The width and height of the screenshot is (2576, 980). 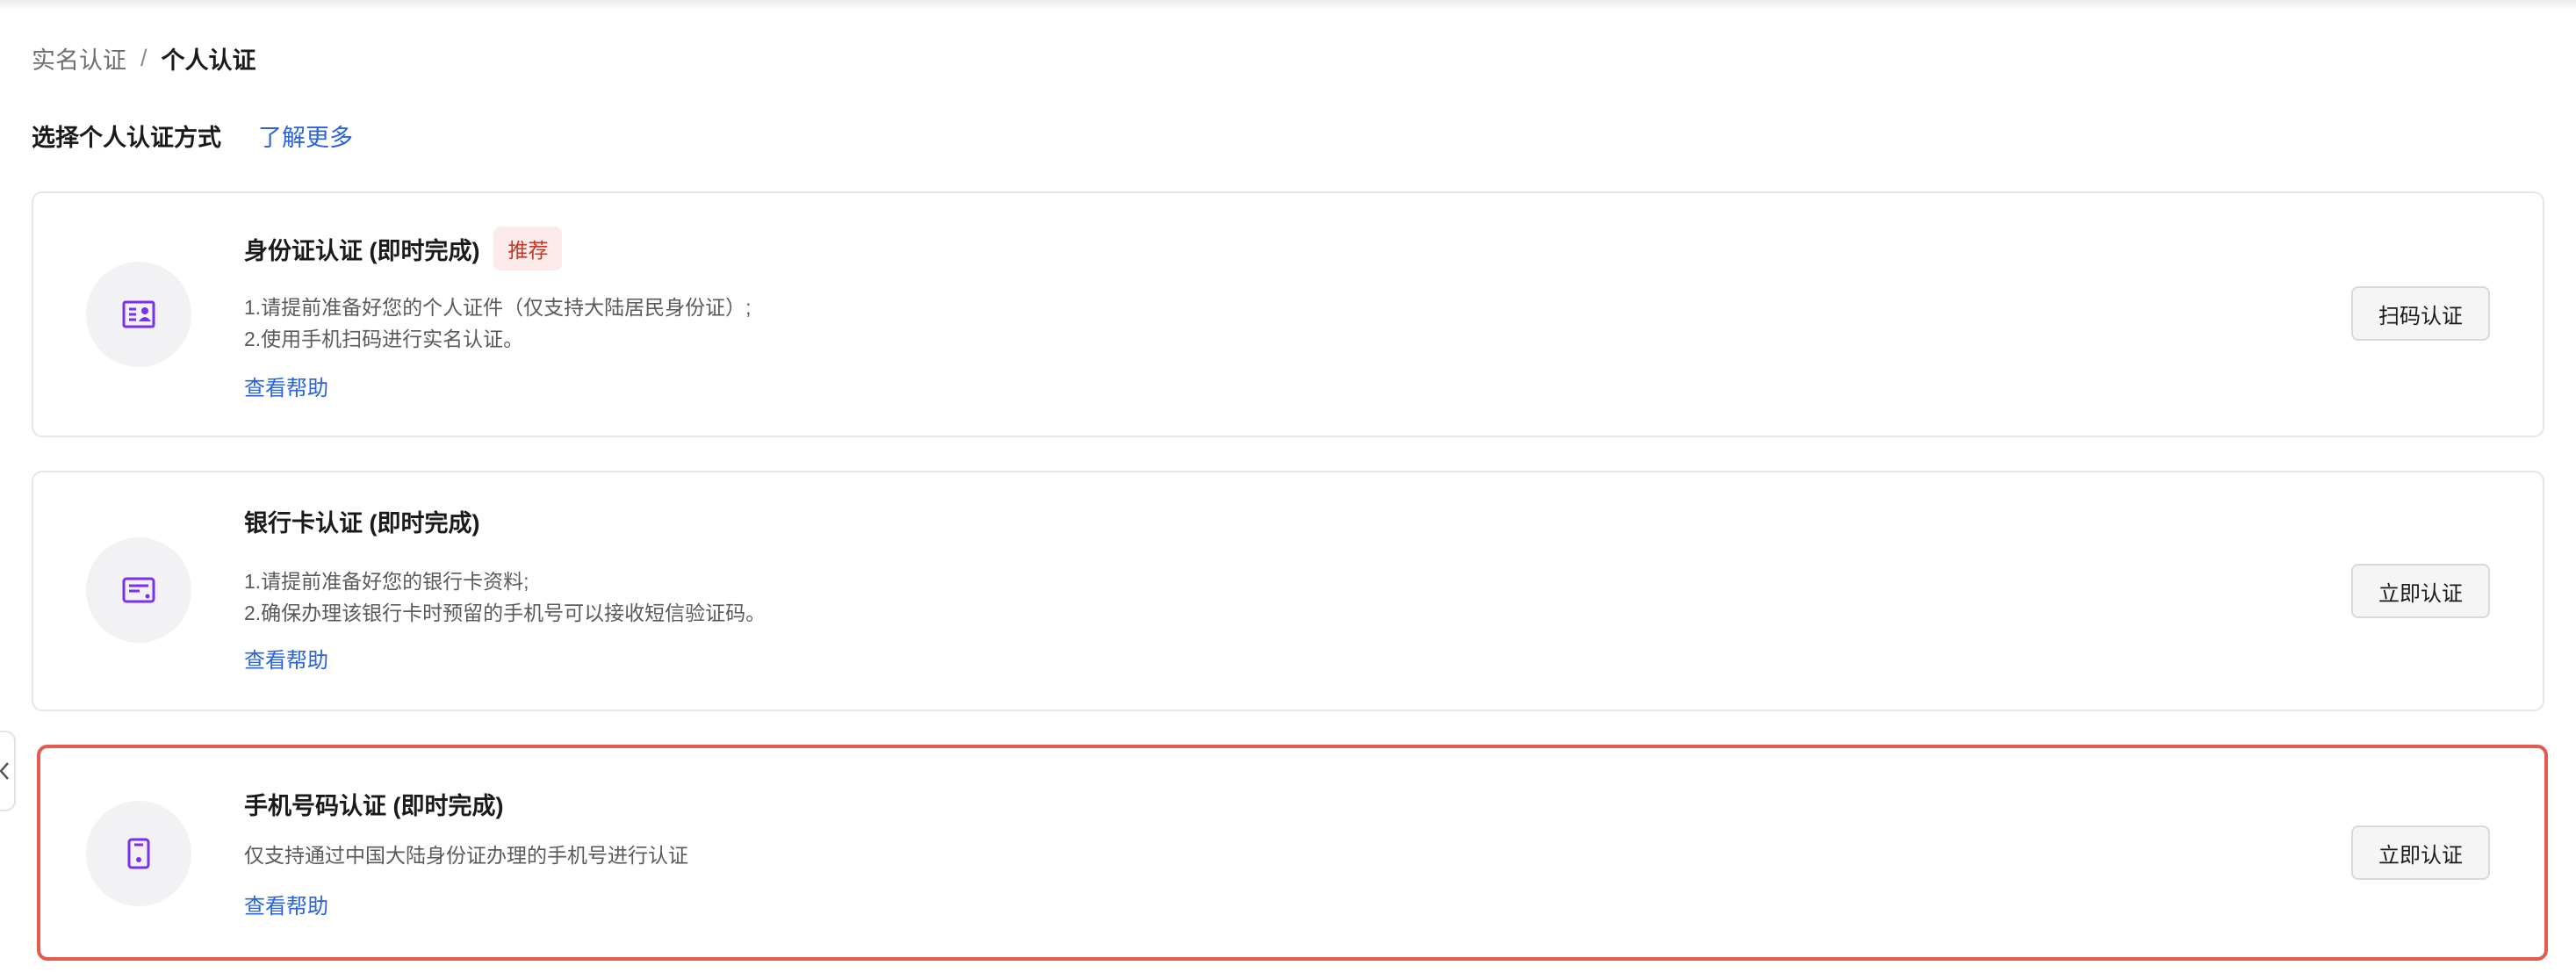 I want to click on bank-card-icon, so click(x=138, y=590).